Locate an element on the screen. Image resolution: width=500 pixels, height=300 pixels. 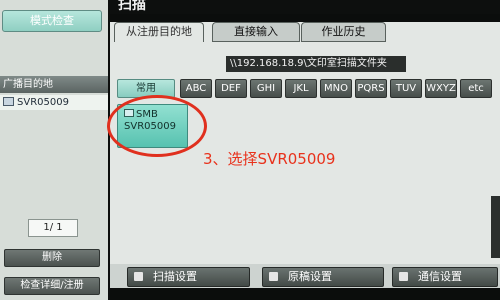
filter-ghi: GHI is located at coordinates (266, 88).